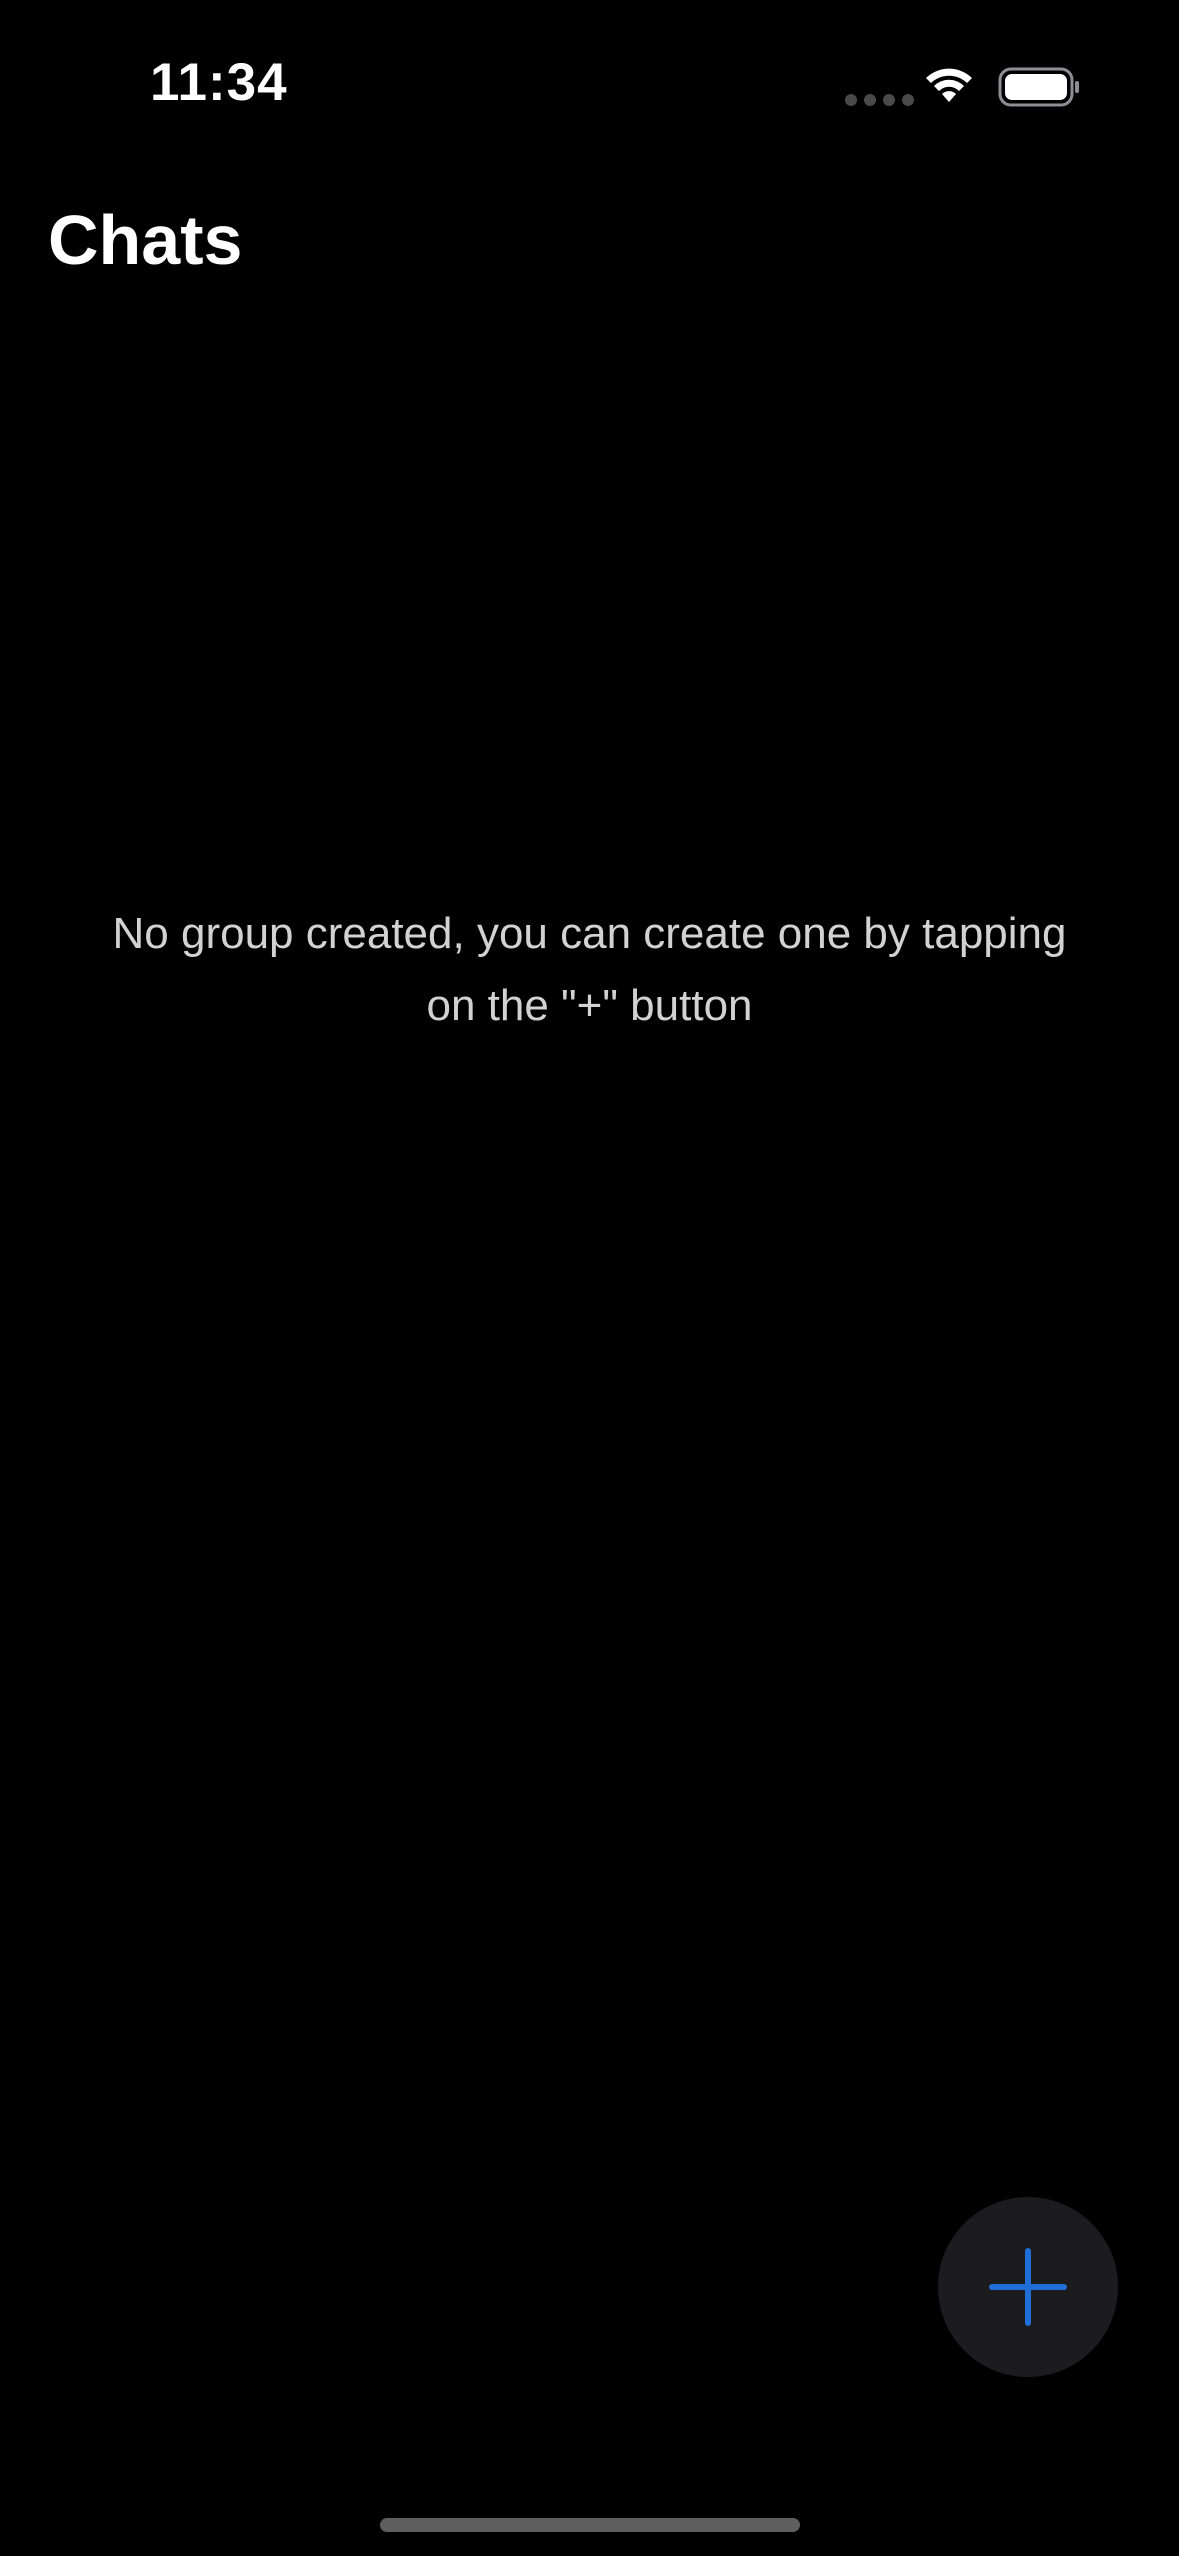  I want to click on battery-icon, so click(1038, 87).